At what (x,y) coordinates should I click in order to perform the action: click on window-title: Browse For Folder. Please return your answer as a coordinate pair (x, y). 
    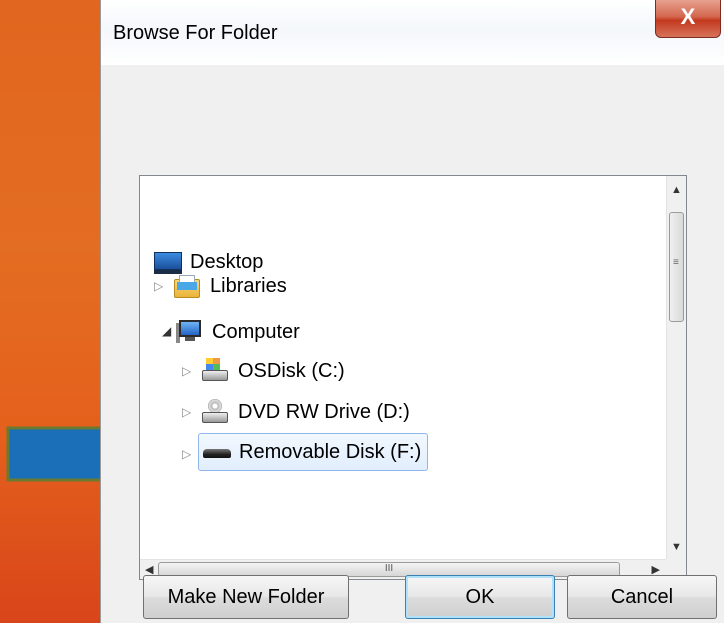
    Looking at the image, I should click on (195, 33).